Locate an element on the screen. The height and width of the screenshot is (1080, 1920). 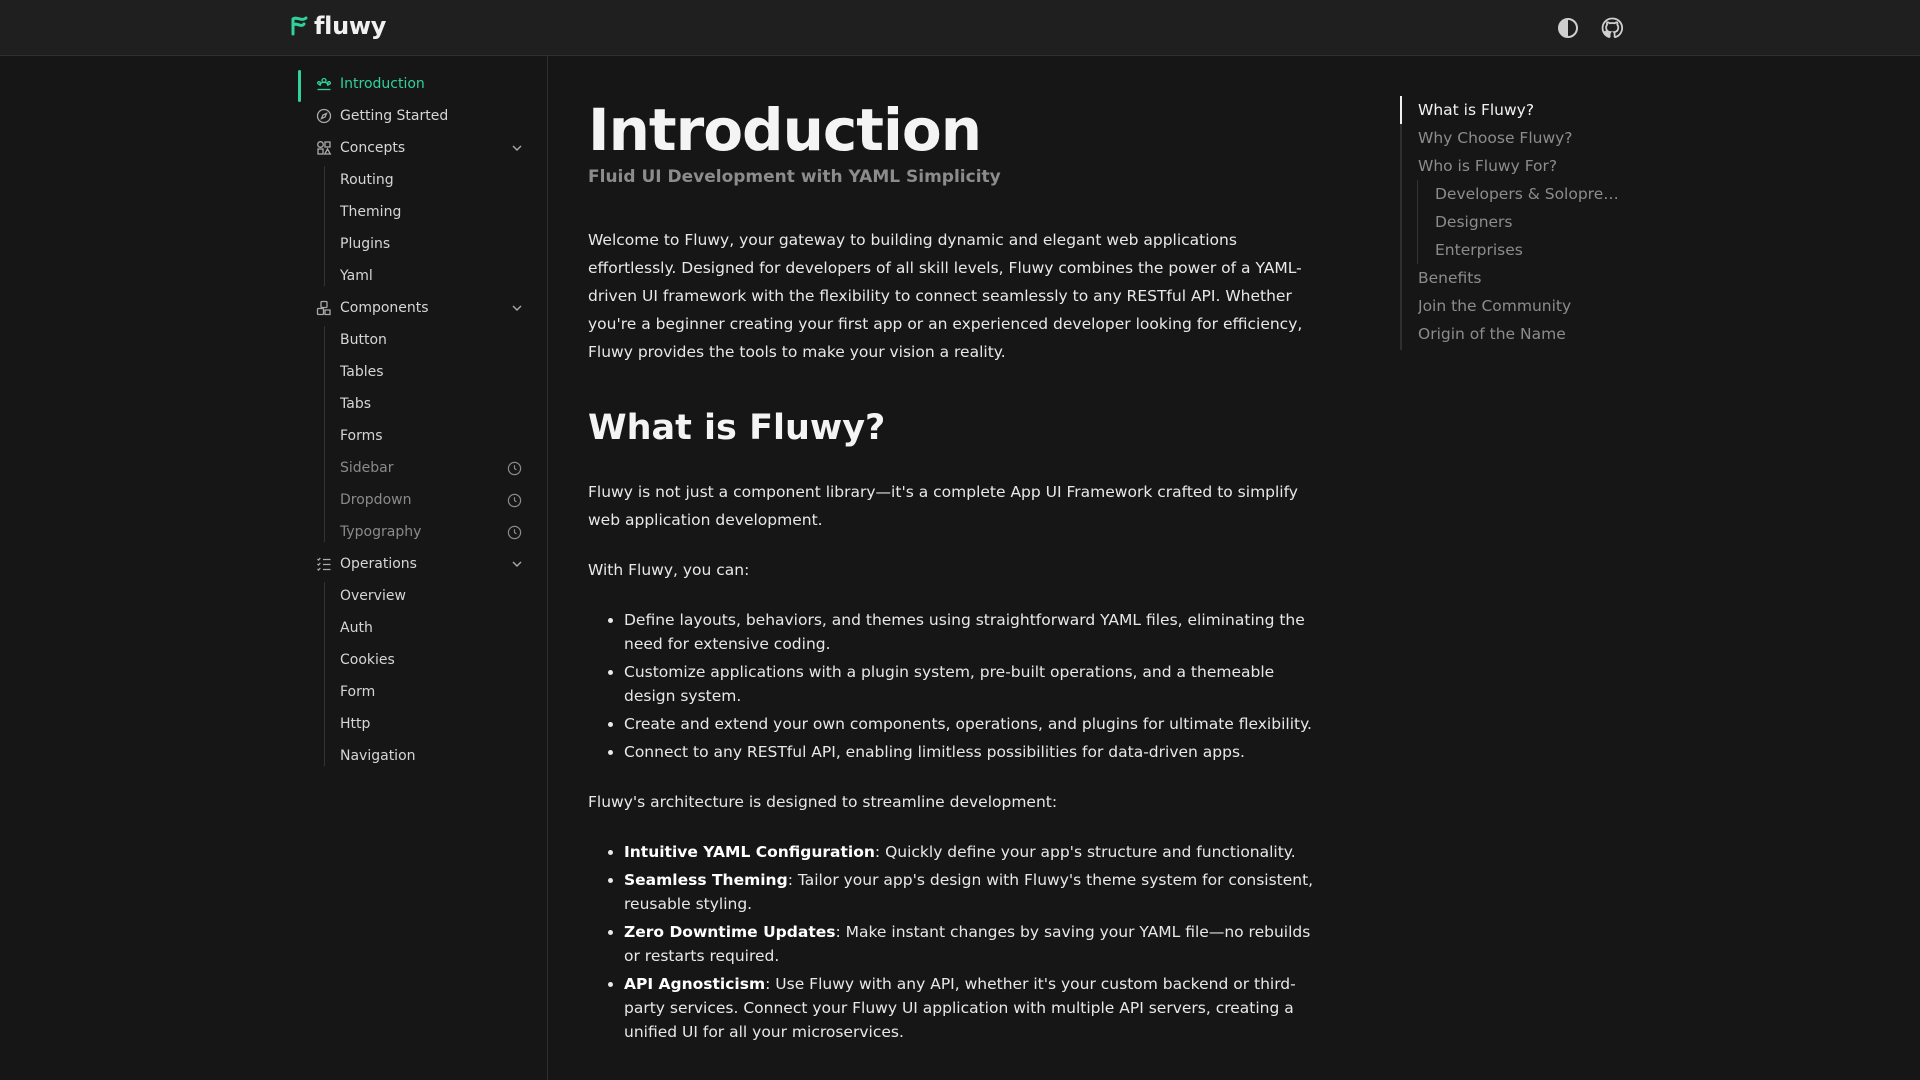
github-link is located at coordinates (1612, 28).